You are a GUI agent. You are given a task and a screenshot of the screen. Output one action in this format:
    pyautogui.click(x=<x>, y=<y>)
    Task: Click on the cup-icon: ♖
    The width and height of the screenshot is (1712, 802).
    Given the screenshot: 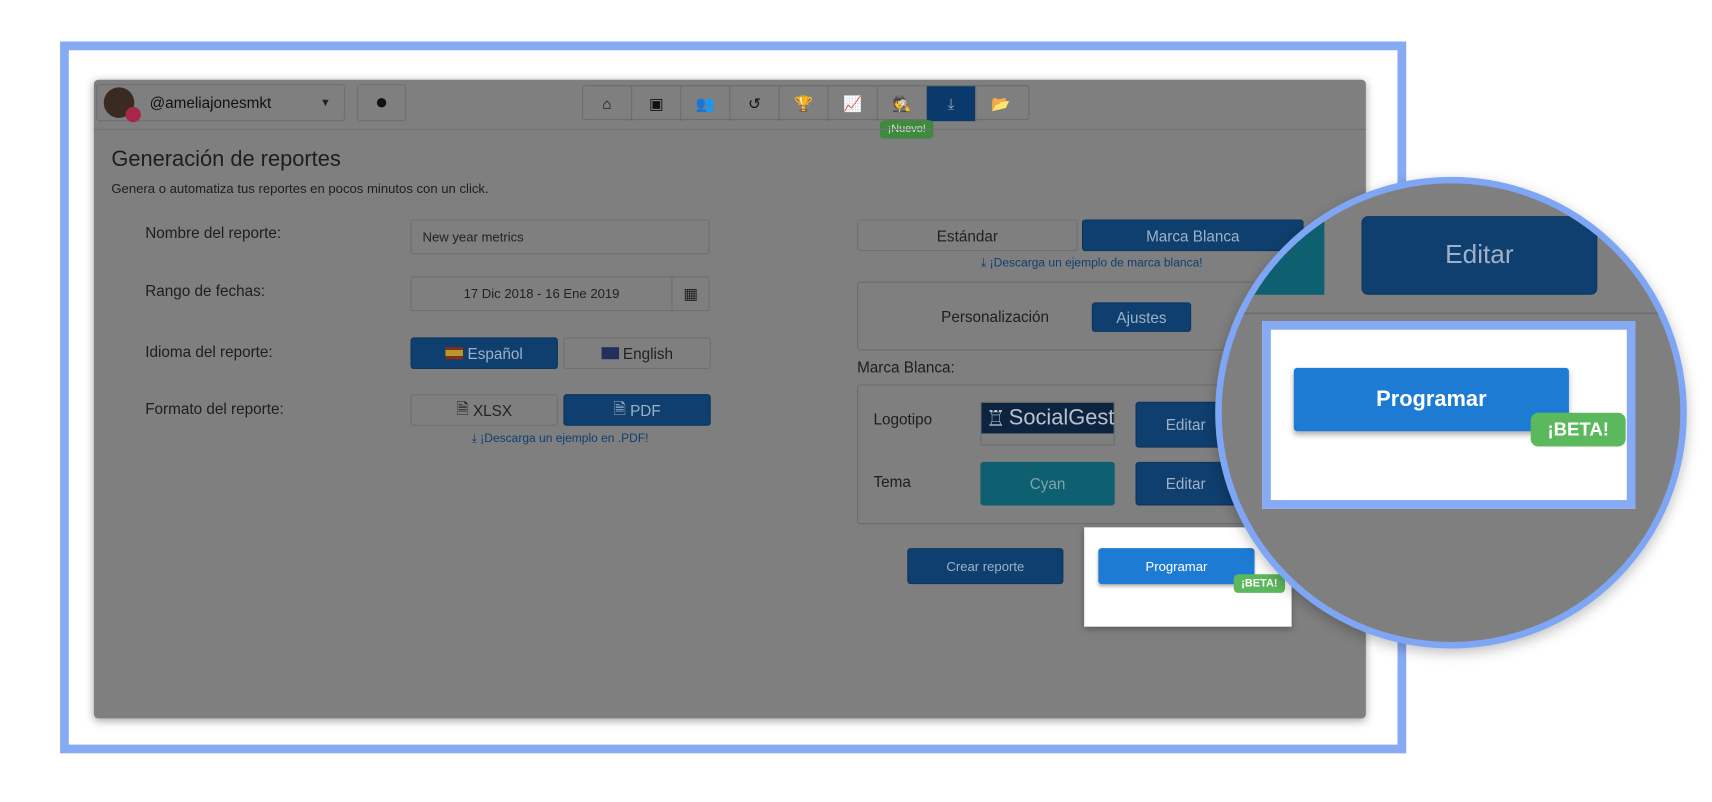 What is the action you would take?
    pyautogui.click(x=995, y=418)
    